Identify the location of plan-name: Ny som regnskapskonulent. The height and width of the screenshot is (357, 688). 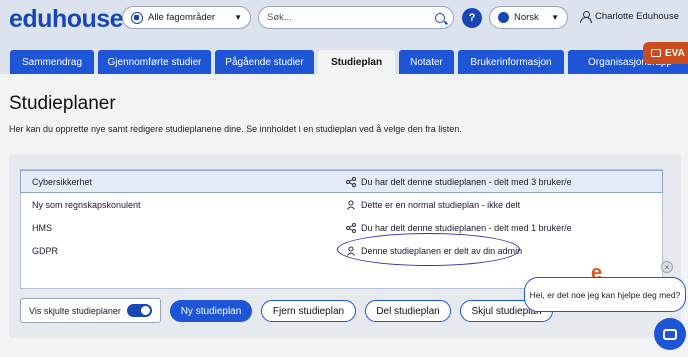
(86, 204).